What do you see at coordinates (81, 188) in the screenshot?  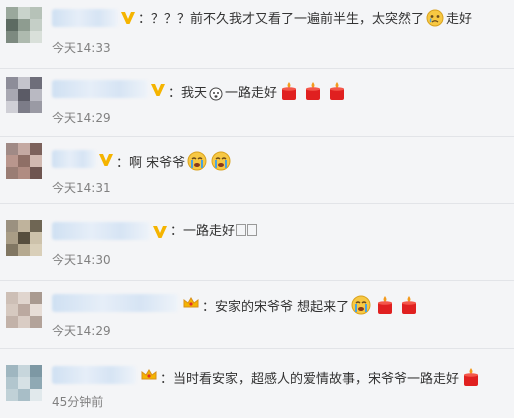 I see `comment-time: 今天14:31` at bounding box center [81, 188].